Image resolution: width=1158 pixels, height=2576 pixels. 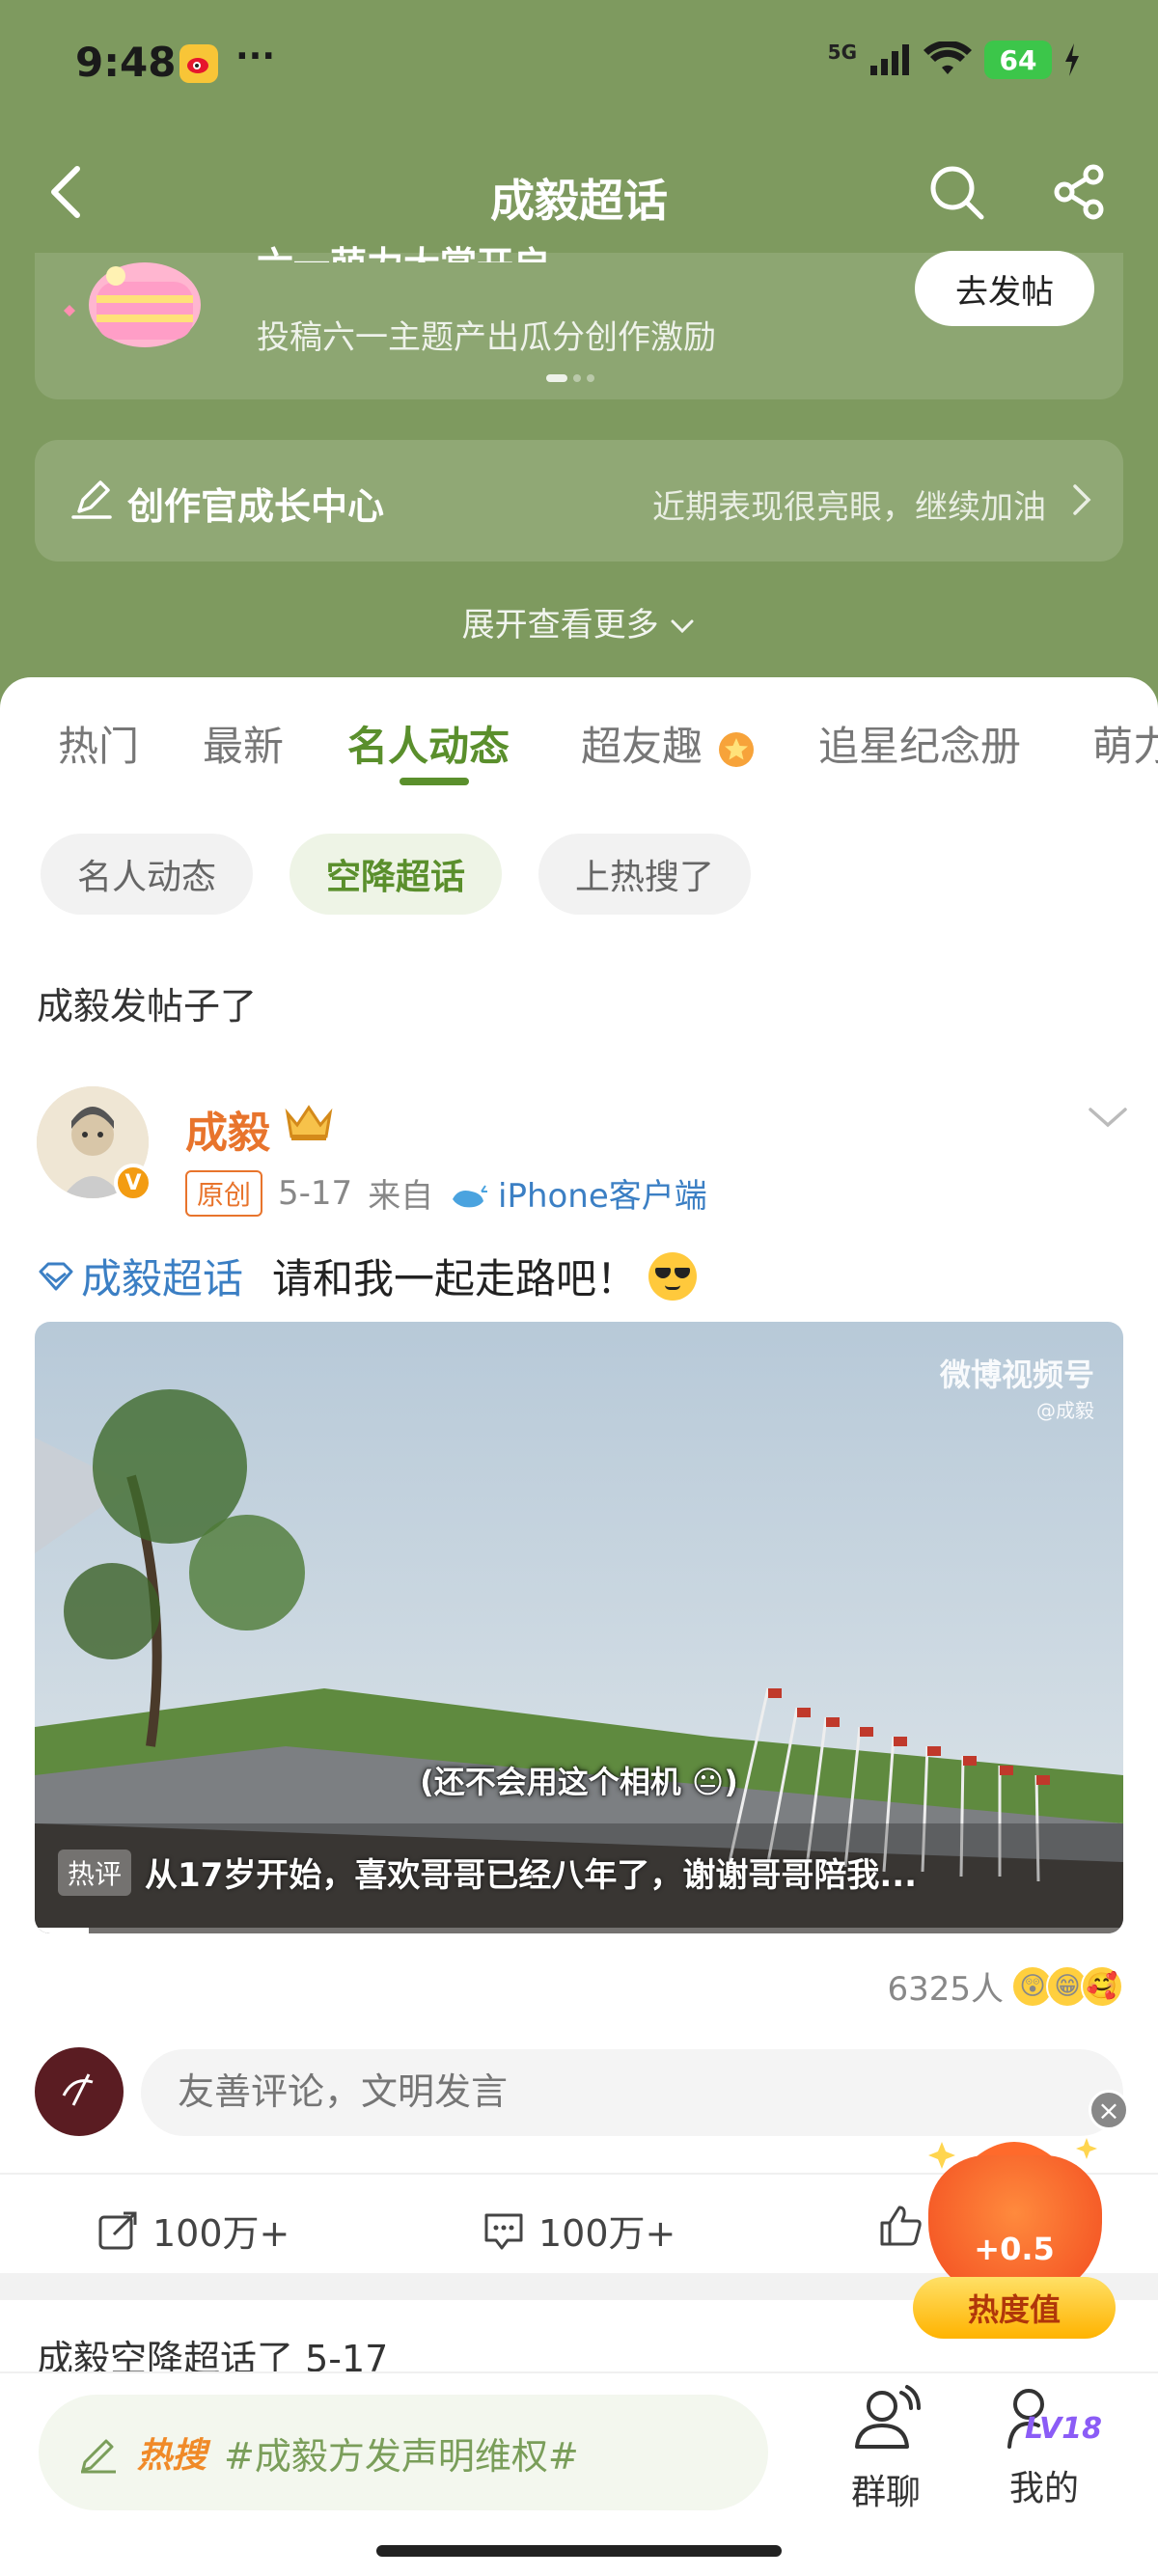 I want to click on reaction-emojis: 😲 😁 🥰, so click(x=1067, y=1986).